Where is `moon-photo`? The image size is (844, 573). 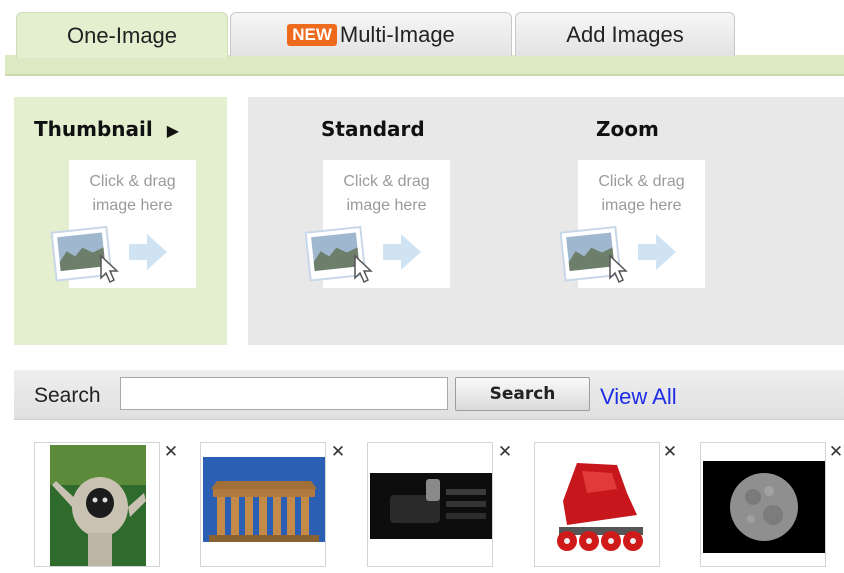 moon-photo is located at coordinates (764, 505).